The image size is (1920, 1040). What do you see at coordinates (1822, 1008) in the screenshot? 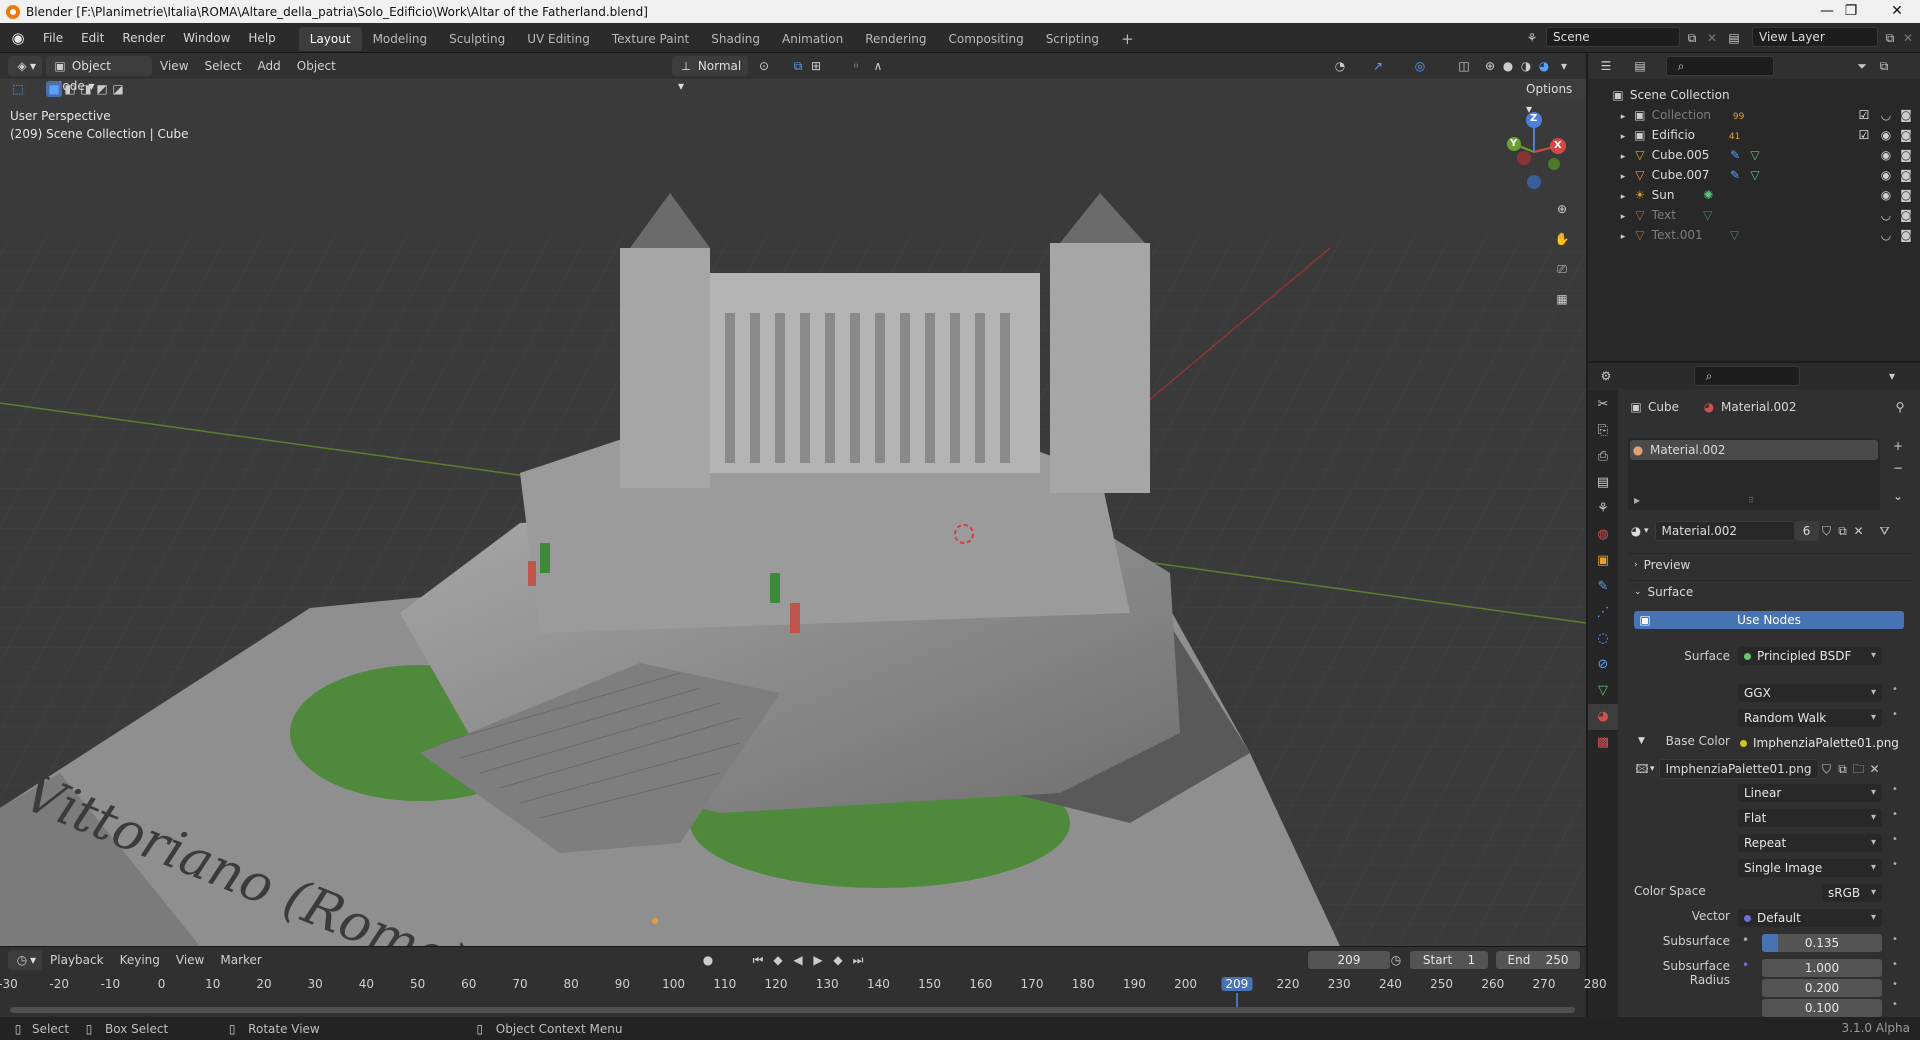
I see `subsurface-radius-z: 0.100` at bounding box center [1822, 1008].